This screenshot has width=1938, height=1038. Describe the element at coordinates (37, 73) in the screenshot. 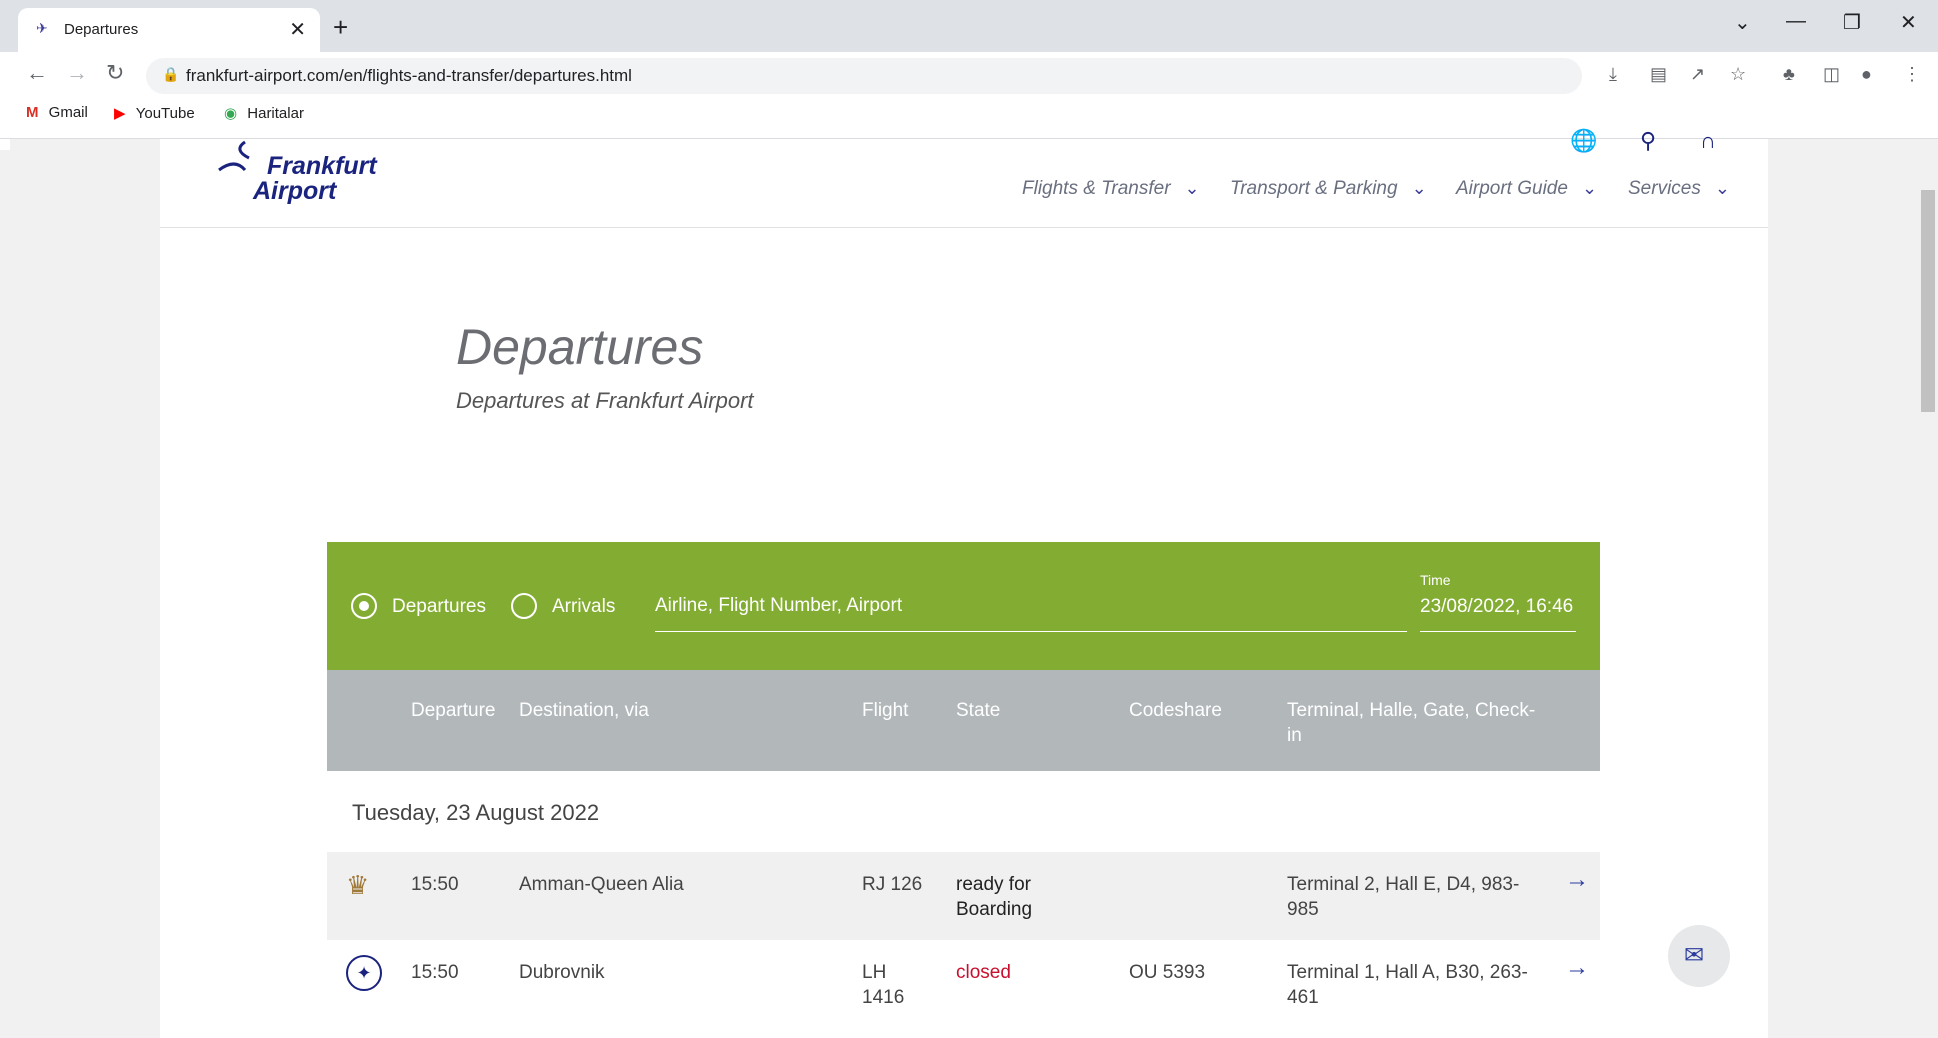

I see `back-icon: ←` at that location.